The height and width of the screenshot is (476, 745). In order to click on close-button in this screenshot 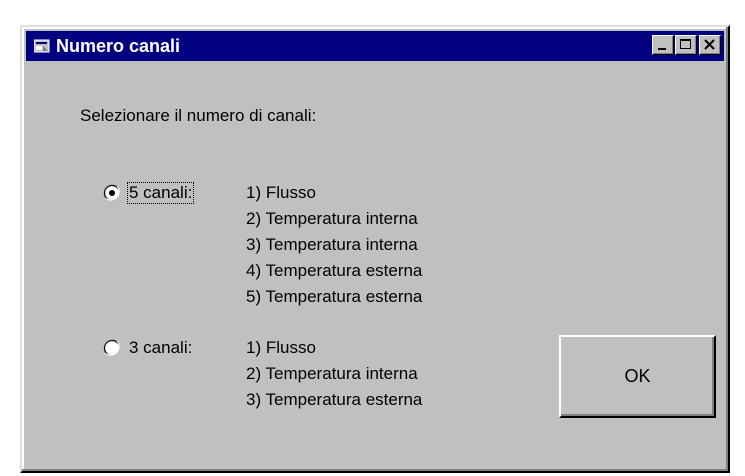, I will do `click(710, 45)`.